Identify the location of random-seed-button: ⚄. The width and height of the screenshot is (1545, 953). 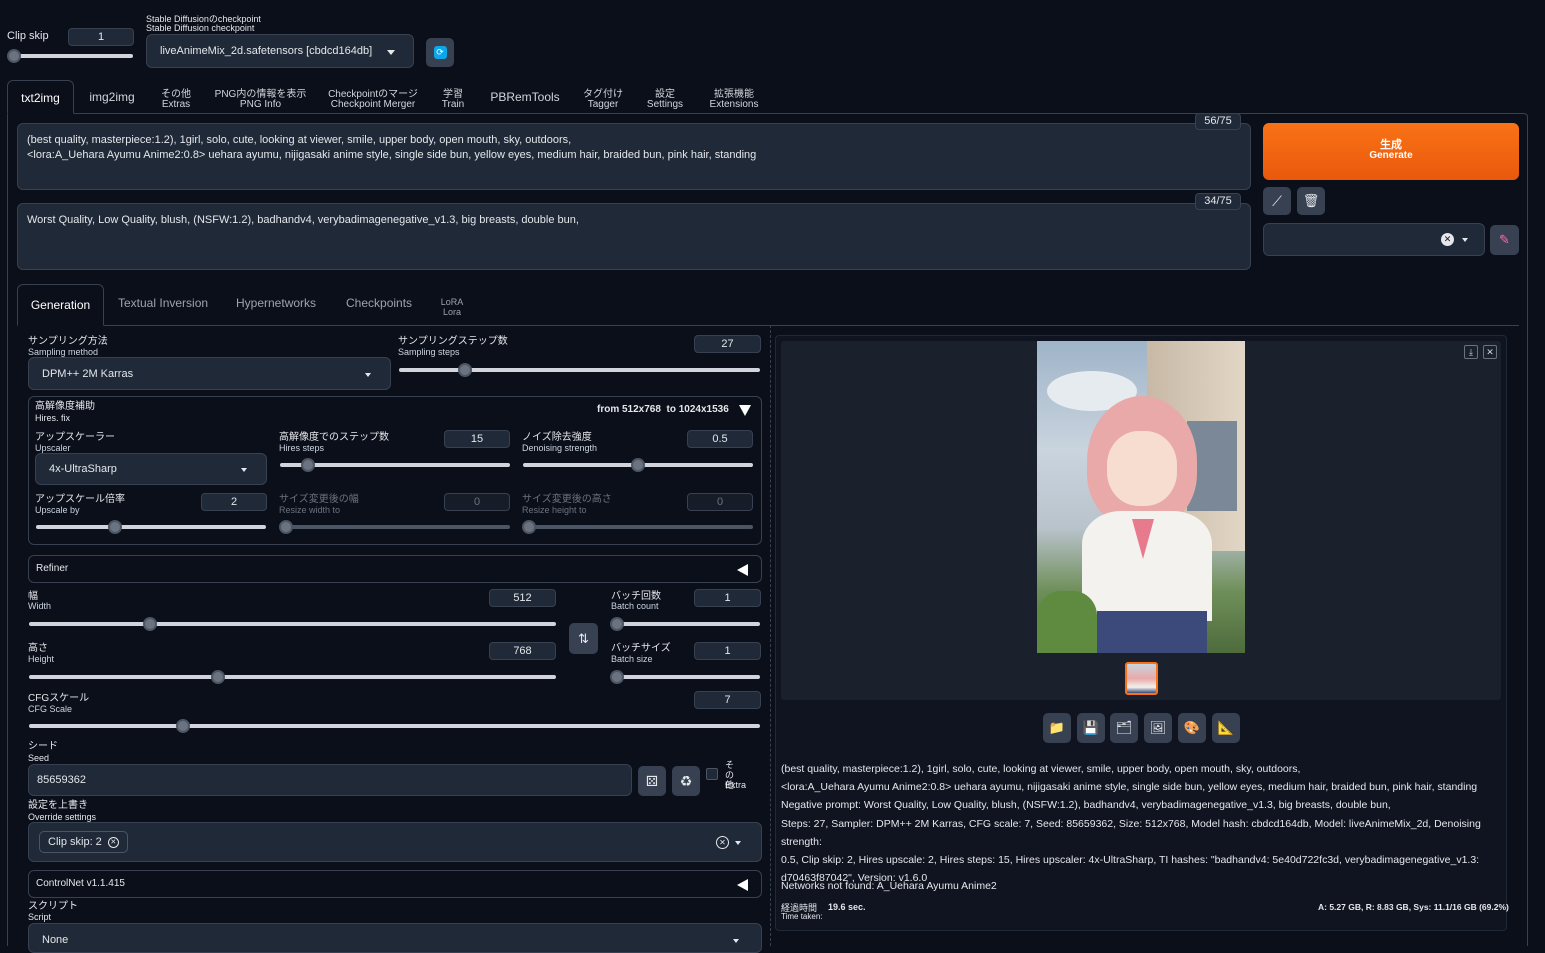
(652, 781).